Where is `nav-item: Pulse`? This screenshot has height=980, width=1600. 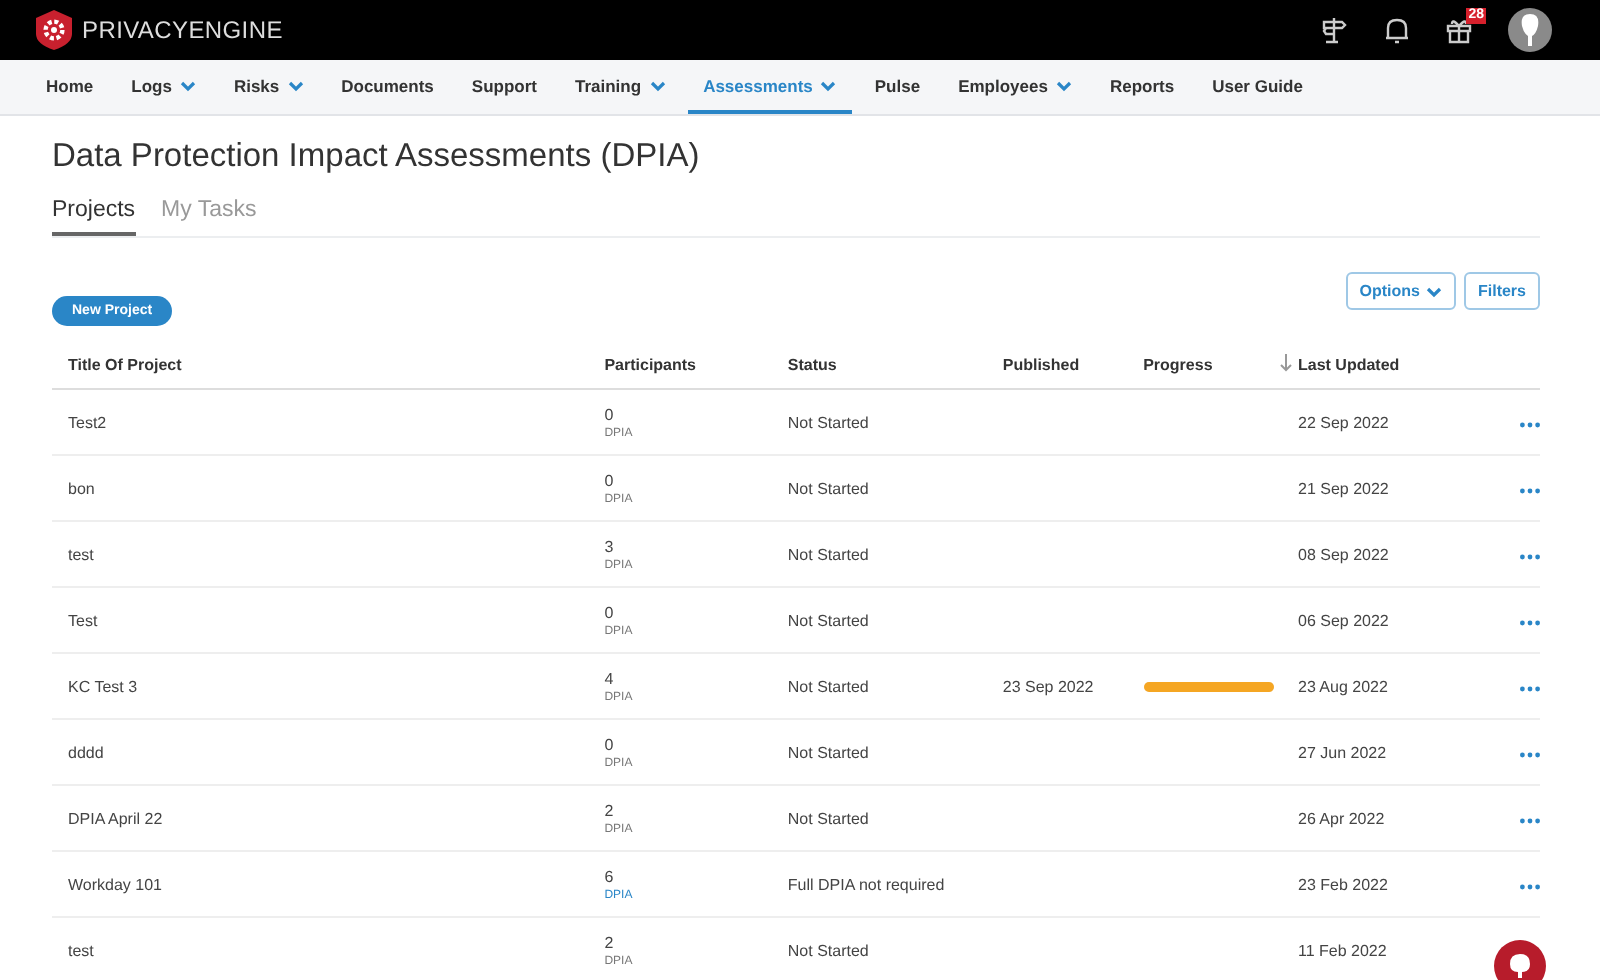
nav-item: Pulse is located at coordinates (897, 87).